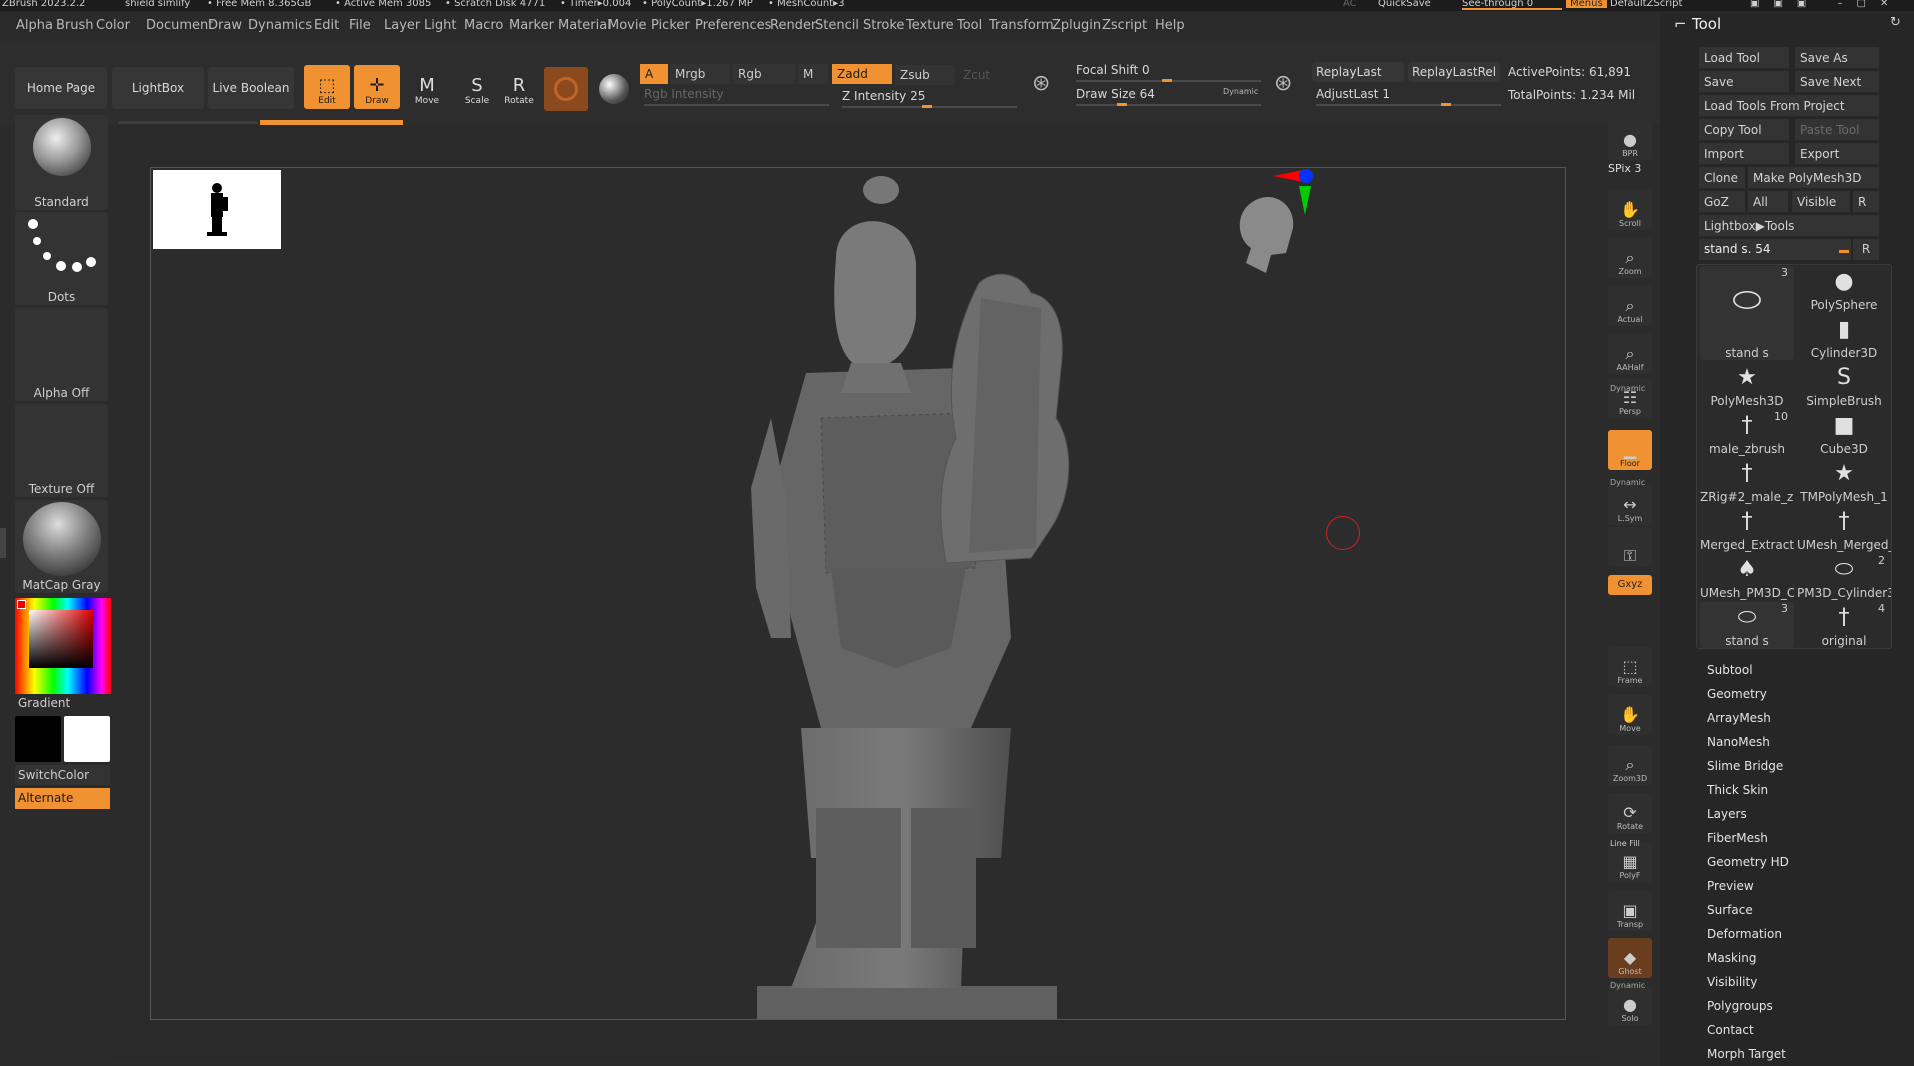 The height and width of the screenshot is (1066, 1914). Describe the element at coordinates (1408, 105) in the screenshot. I see `adjust-last-track` at that location.